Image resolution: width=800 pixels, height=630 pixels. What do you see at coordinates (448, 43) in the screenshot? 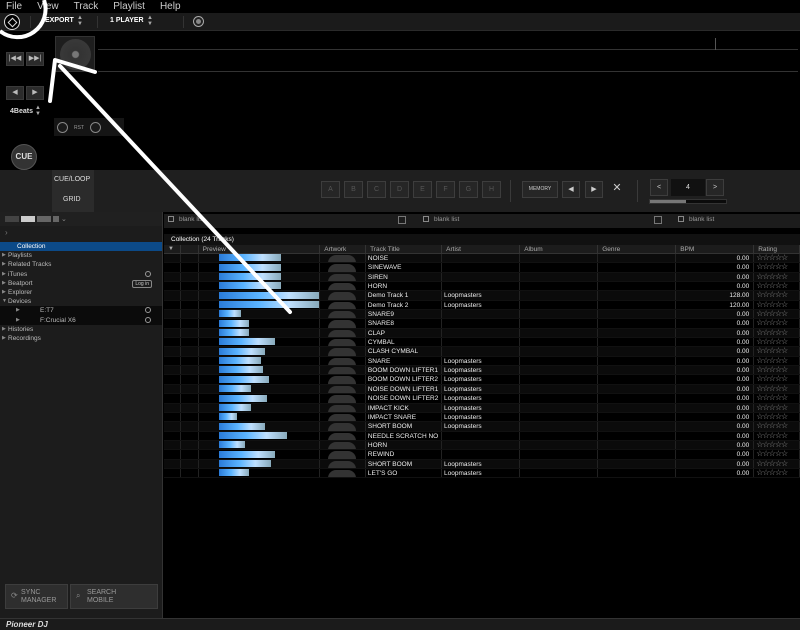
I see `overview-waveform` at bounding box center [448, 43].